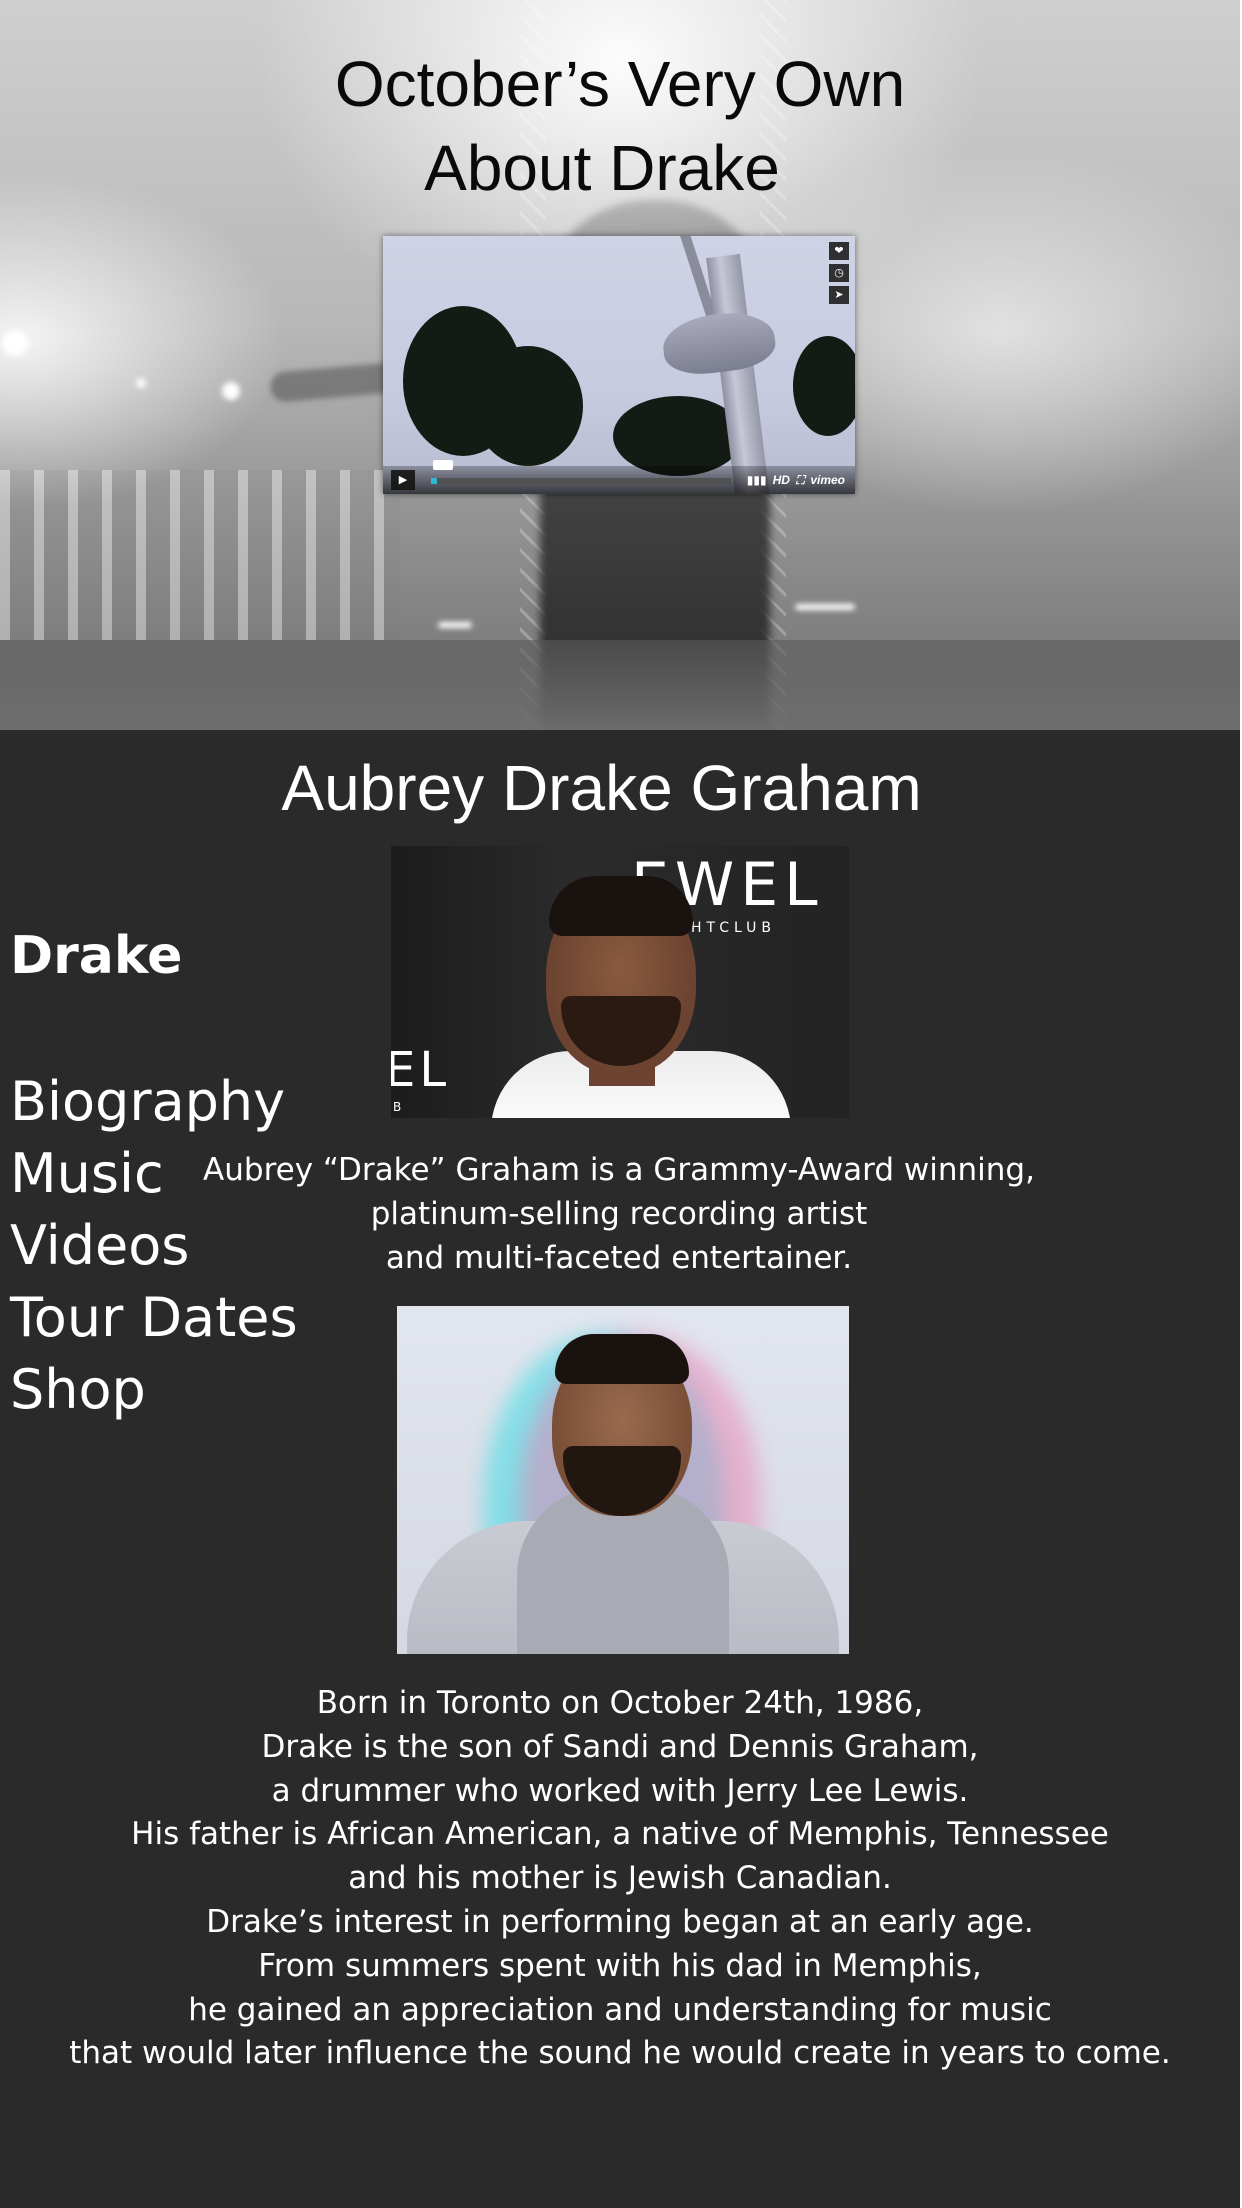 Image resolution: width=1242 pixels, height=2208 pixels. What do you see at coordinates (581, 481) in the screenshot?
I see `progress-bar` at bounding box center [581, 481].